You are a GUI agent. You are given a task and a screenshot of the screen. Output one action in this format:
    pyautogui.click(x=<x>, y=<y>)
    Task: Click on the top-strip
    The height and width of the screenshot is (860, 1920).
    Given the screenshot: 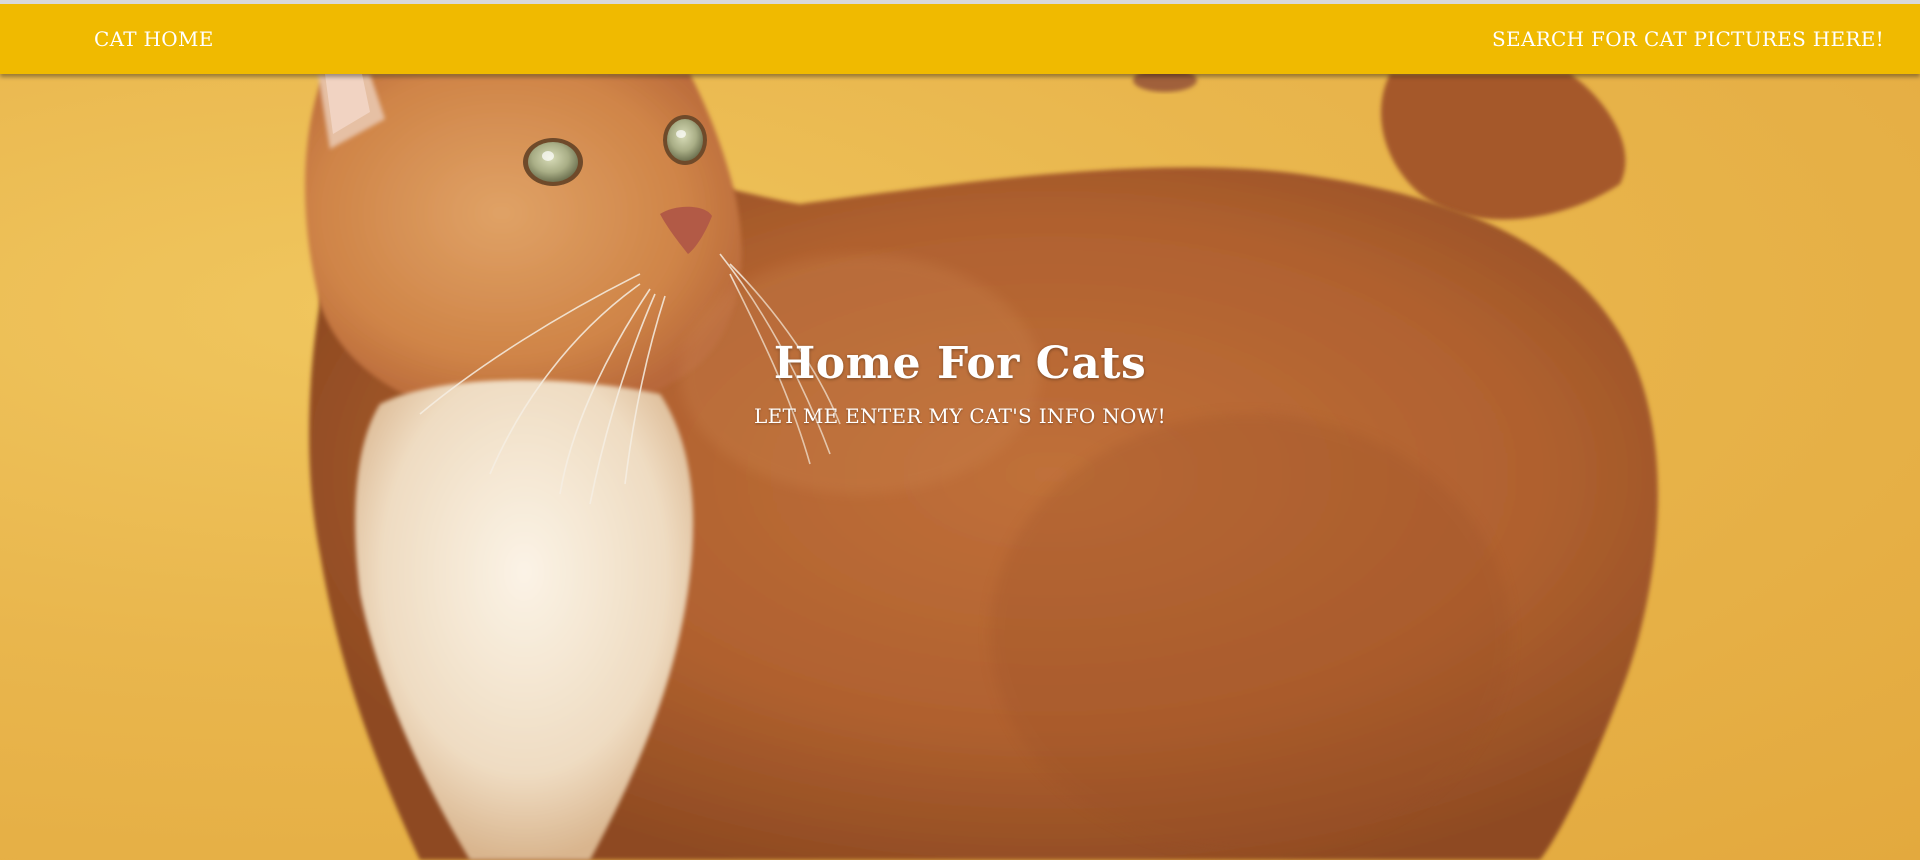 What is the action you would take?
    pyautogui.click(x=960, y=2)
    